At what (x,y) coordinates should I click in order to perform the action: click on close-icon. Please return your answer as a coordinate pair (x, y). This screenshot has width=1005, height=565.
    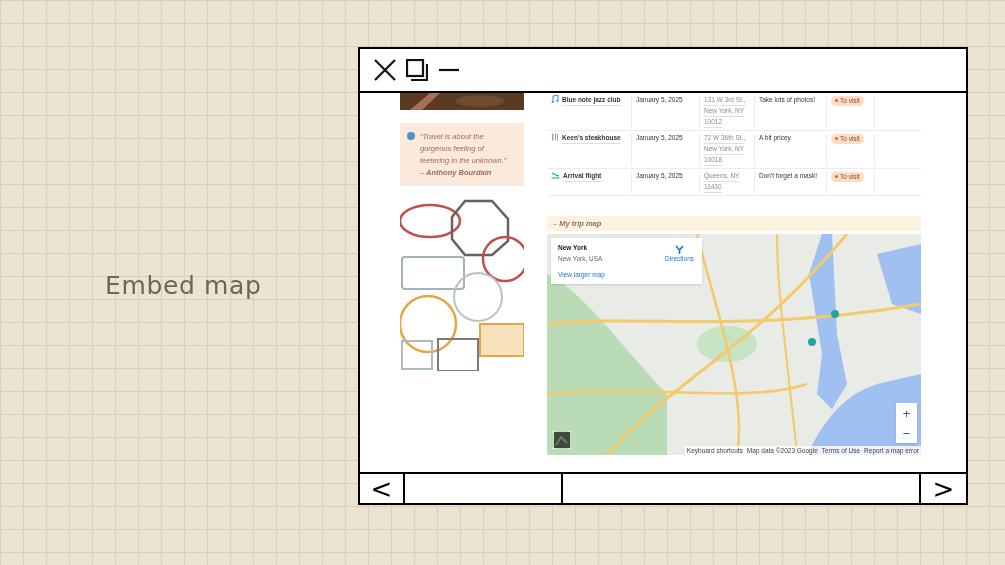
    Looking at the image, I should click on (385, 70).